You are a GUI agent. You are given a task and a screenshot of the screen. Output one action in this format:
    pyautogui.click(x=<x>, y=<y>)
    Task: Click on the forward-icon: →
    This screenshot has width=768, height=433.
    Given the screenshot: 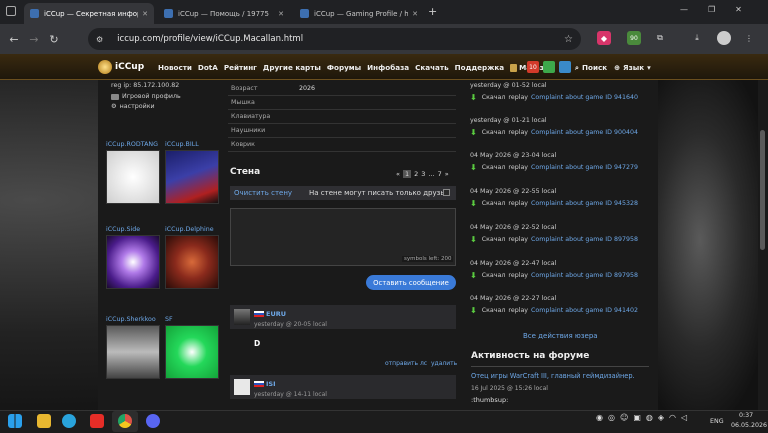 What is the action you would take?
    pyautogui.click(x=34, y=39)
    